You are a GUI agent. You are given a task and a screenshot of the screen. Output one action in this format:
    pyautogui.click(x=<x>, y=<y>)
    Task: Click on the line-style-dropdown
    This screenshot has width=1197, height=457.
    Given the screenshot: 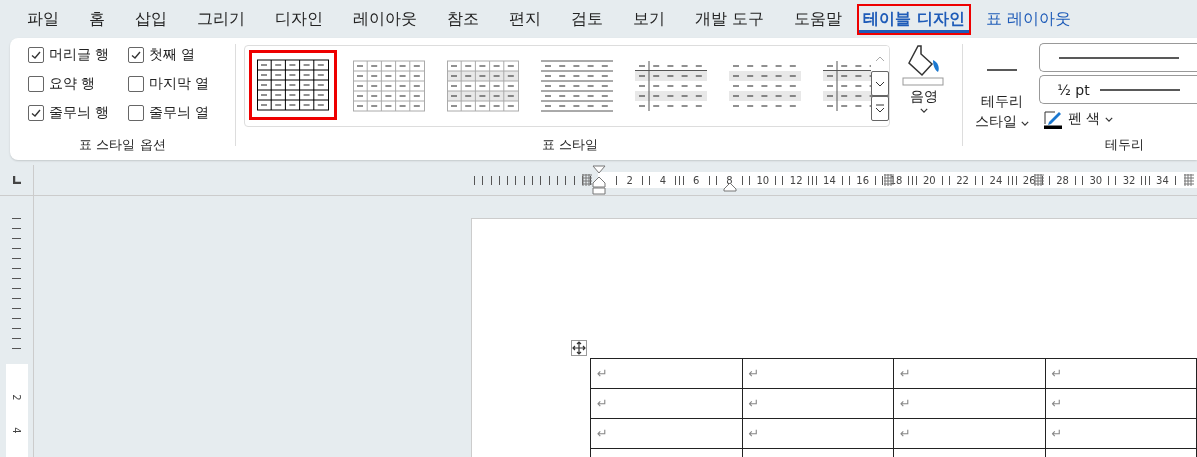 What is the action you would take?
    pyautogui.click(x=1118, y=57)
    